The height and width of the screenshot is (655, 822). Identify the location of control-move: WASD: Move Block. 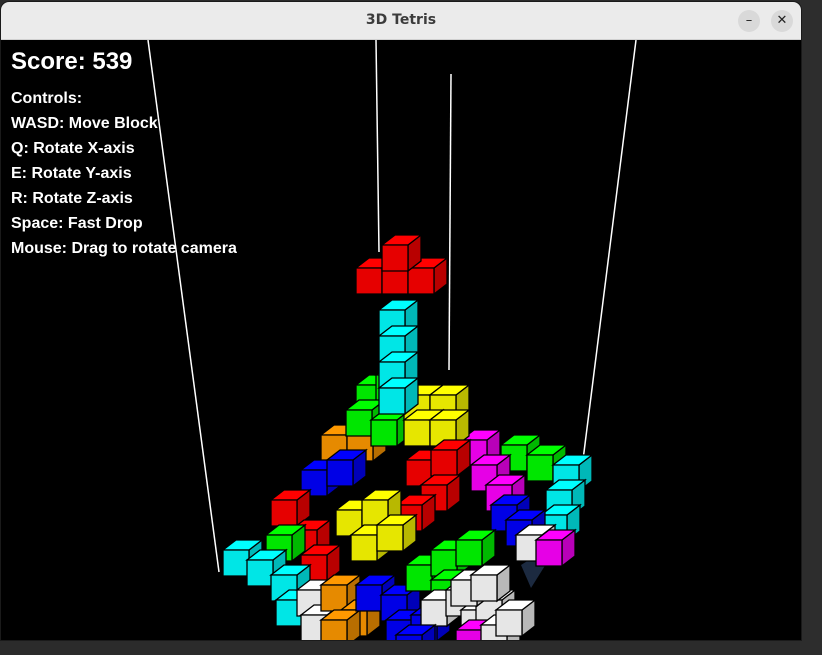
(84, 123).